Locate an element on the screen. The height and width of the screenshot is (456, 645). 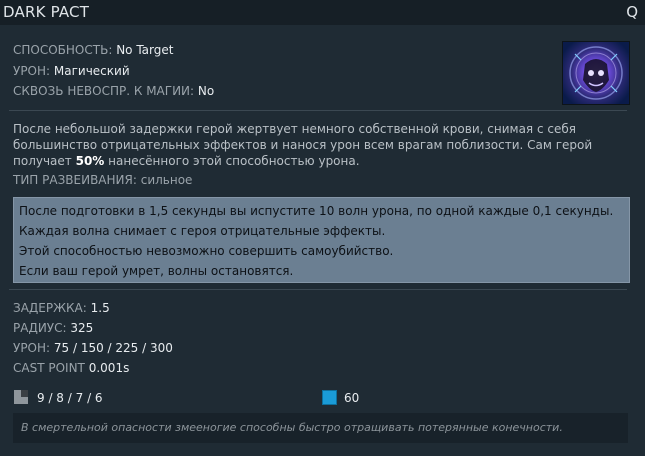
mana-cost-value: 60 is located at coordinates (352, 398).